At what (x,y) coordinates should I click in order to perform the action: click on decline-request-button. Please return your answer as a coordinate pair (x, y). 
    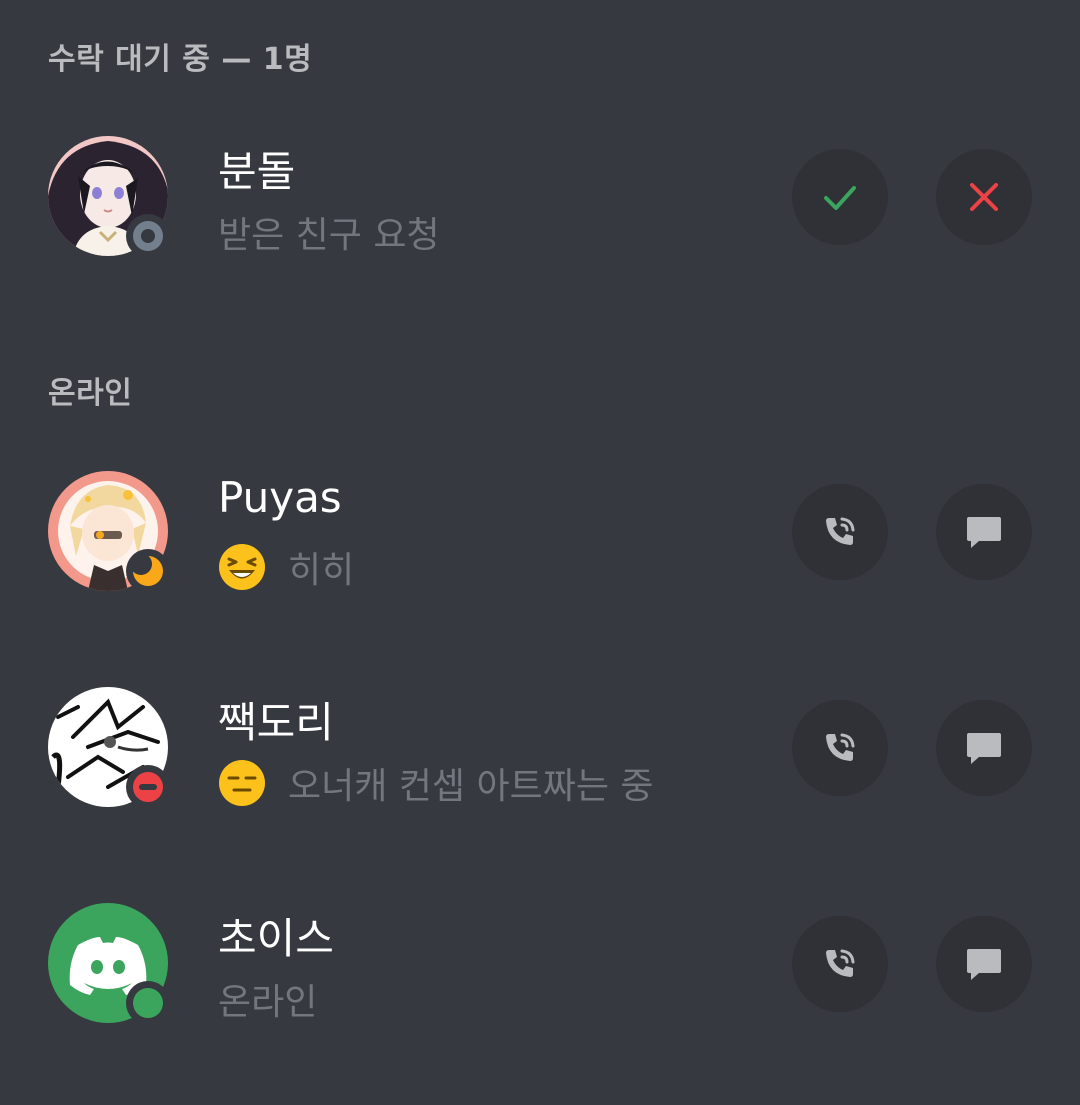
    Looking at the image, I should click on (984, 197).